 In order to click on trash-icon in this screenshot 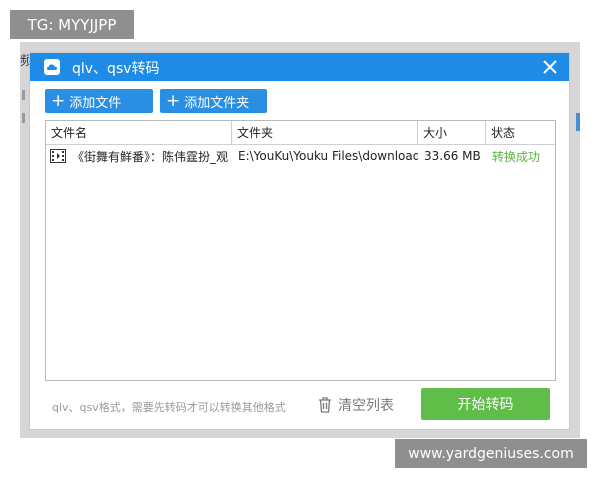, I will do `click(325, 405)`.